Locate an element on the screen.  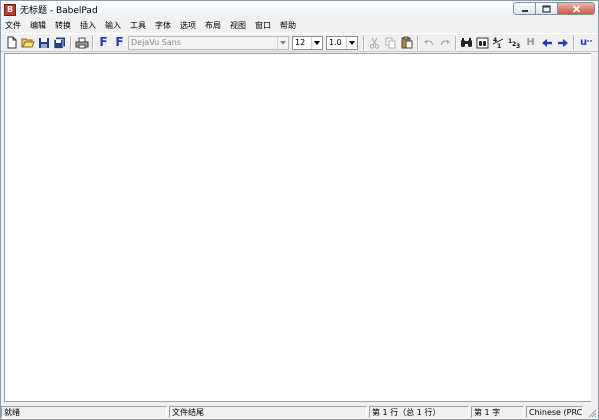
cut-button is located at coordinates (374, 42).